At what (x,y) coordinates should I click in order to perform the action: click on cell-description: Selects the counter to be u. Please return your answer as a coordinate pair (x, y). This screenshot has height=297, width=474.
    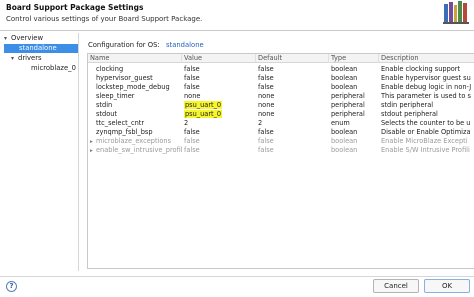
    Looking at the image, I should click on (426, 123).